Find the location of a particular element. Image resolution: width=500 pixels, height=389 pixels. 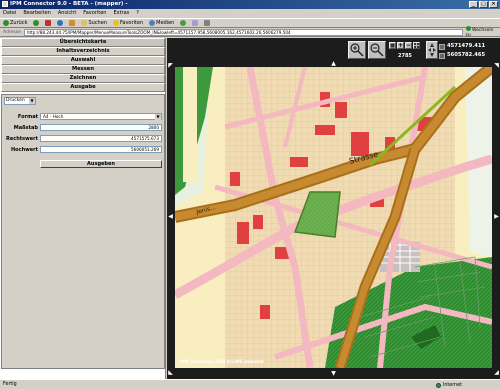

media-button: Medien is located at coordinates (161, 23).